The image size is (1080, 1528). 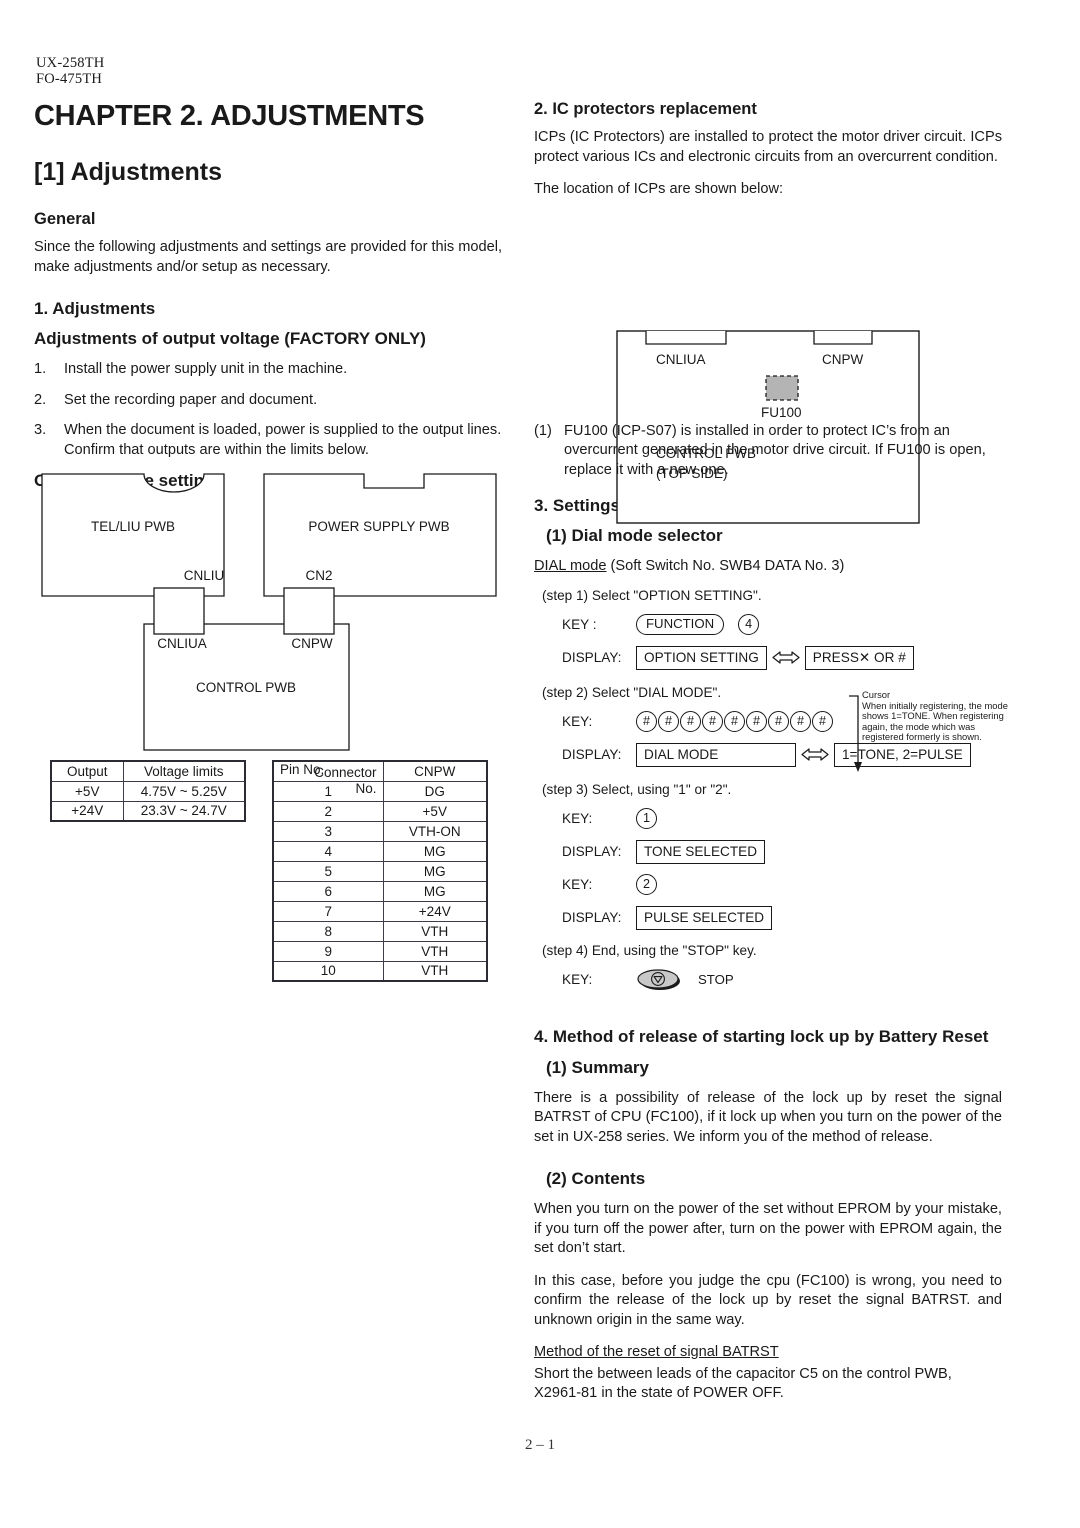 I want to click on page-footer: 2 – 1, so click(x=540, y=1445).